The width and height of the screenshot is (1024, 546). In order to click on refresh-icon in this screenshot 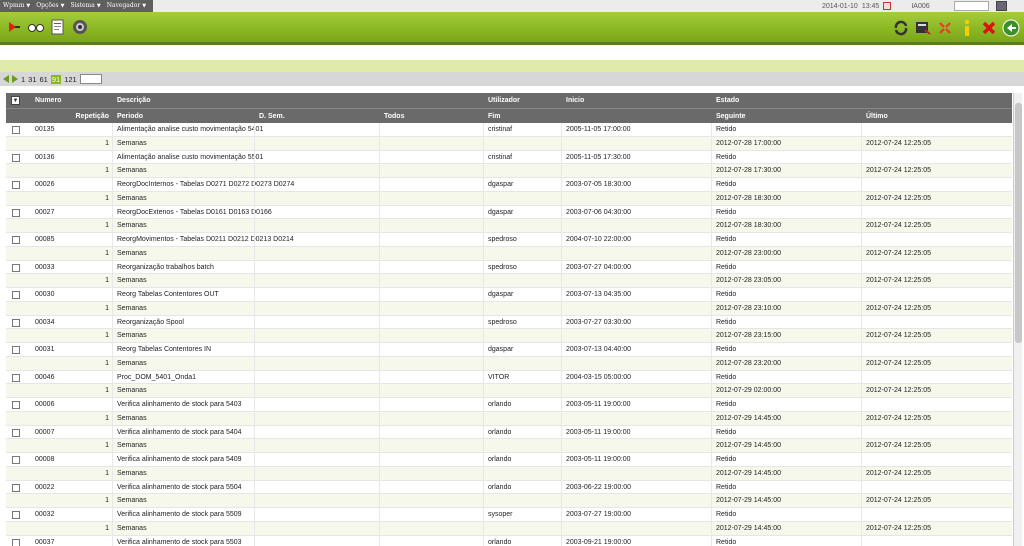, I will do `click(900, 27)`.